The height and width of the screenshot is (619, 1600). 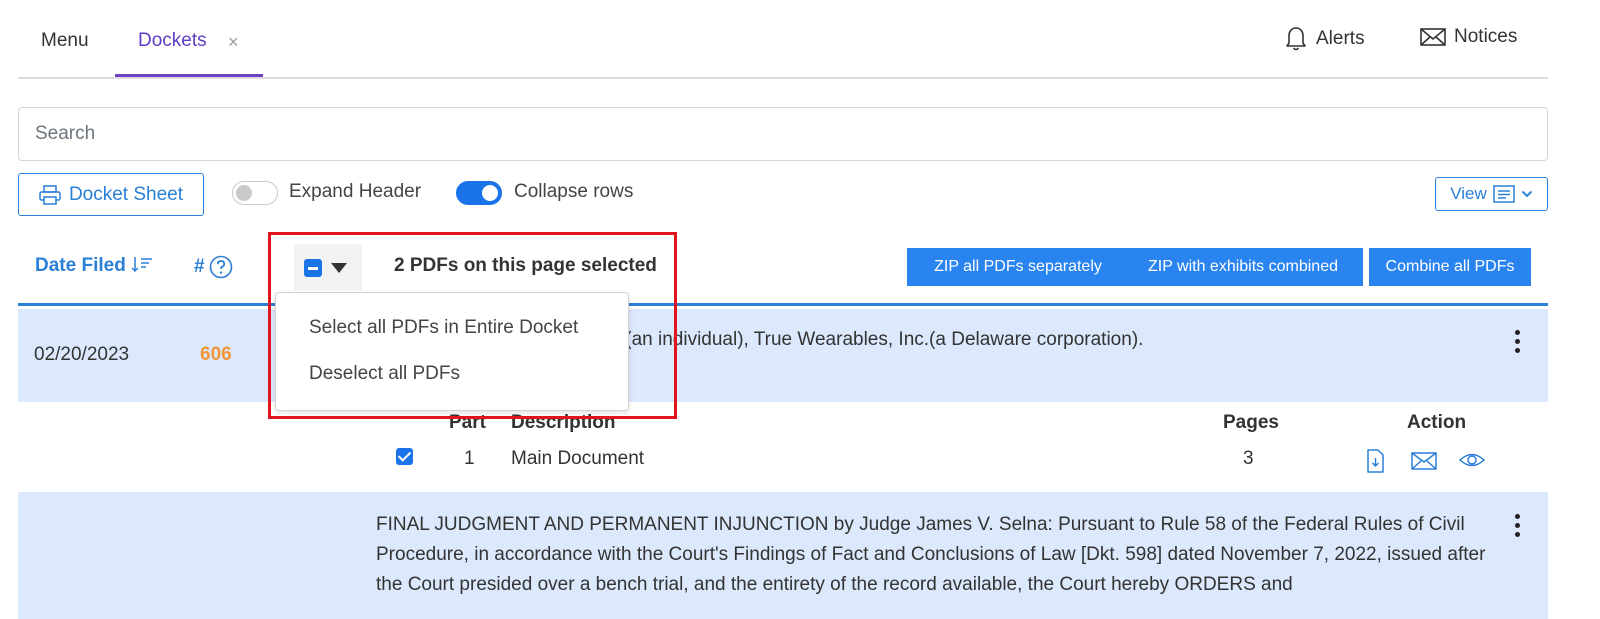 What do you see at coordinates (355, 191) in the screenshot?
I see `expand-header-label: Expand Header` at bounding box center [355, 191].